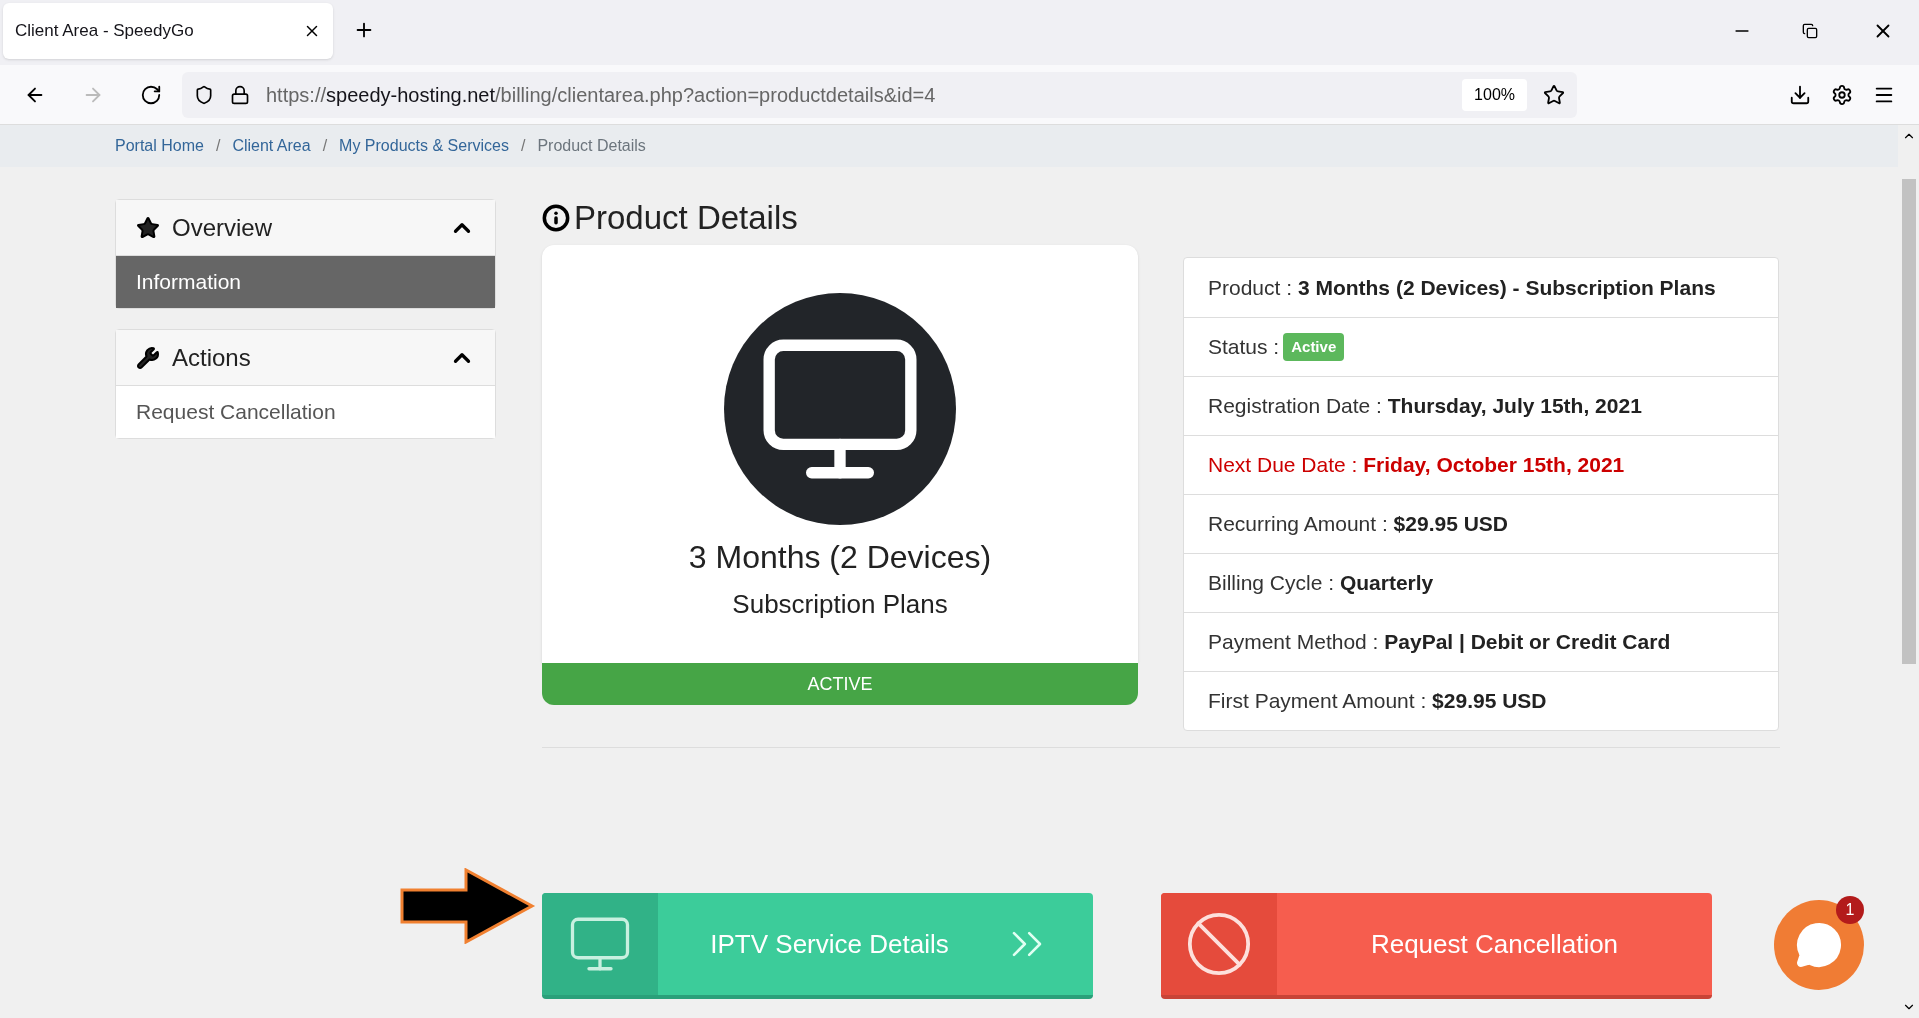 The image size is (1919, 1018). What do you see at coordinates (223, 227) in the screenshot?
I see `panel-title: Overview` at bounding box center [223, 227].